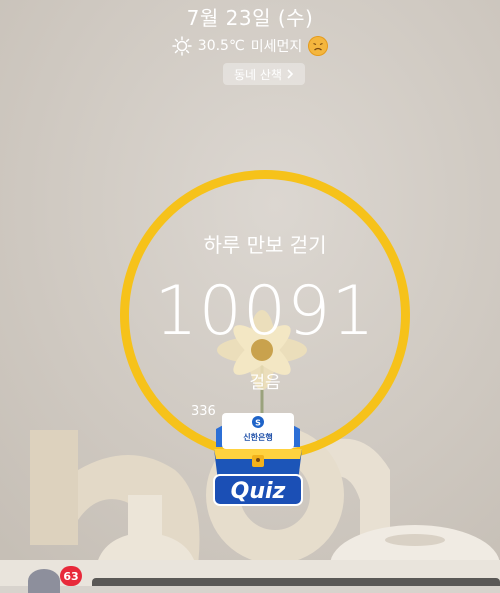 This screenshot has width=500, height=593. What do you see at coordinates (182, 46) in the screenshot?
I see `sun-icon` at bounding box center [182, 46].